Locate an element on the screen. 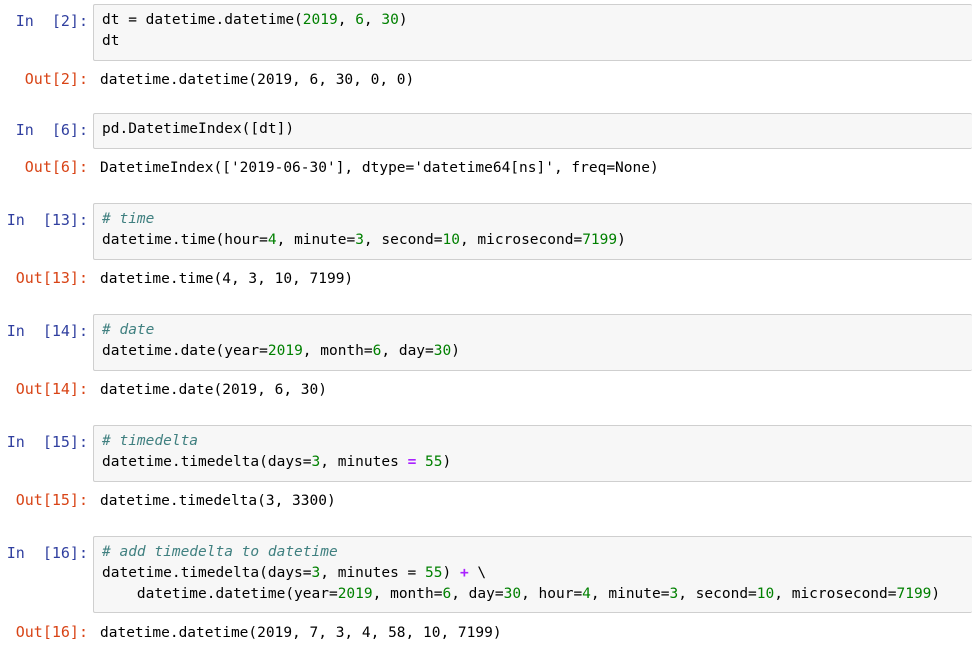 Image resolution: width=972 pixels, height=657 pixels. code-line: # date is located at coordinates (537, 330).